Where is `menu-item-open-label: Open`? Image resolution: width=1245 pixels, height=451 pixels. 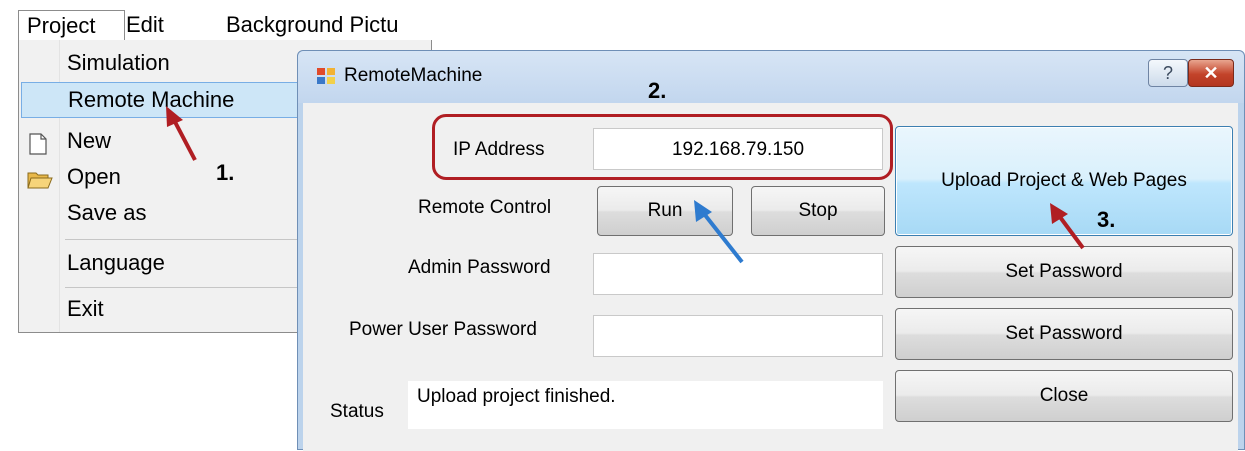 menu-item-open-label: Open is located at coordinates (94, 176).